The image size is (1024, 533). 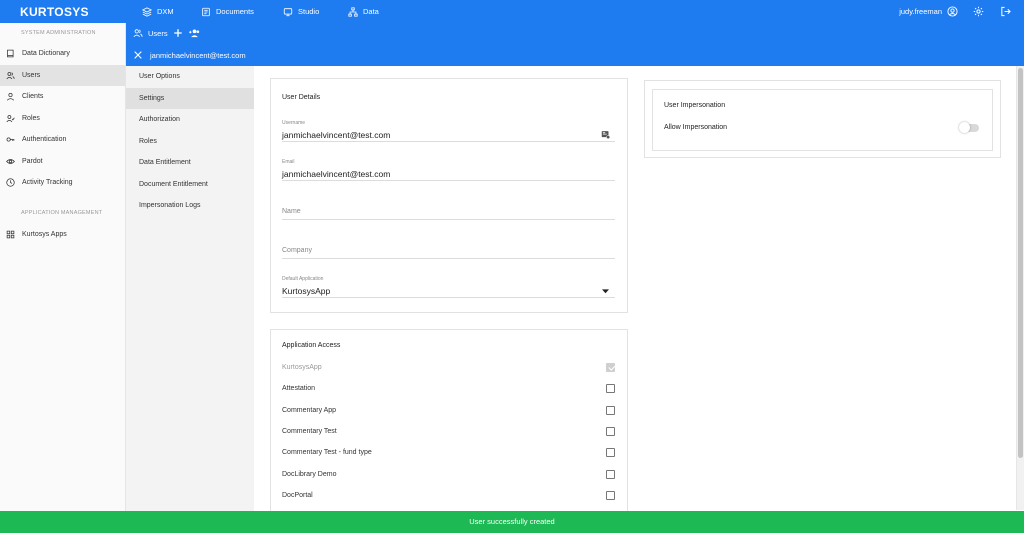 What do you see at coordinates (448, 367) in the screenshot?
I see `app-access-row: KurtosysApp` at bounding box center [448, 367].